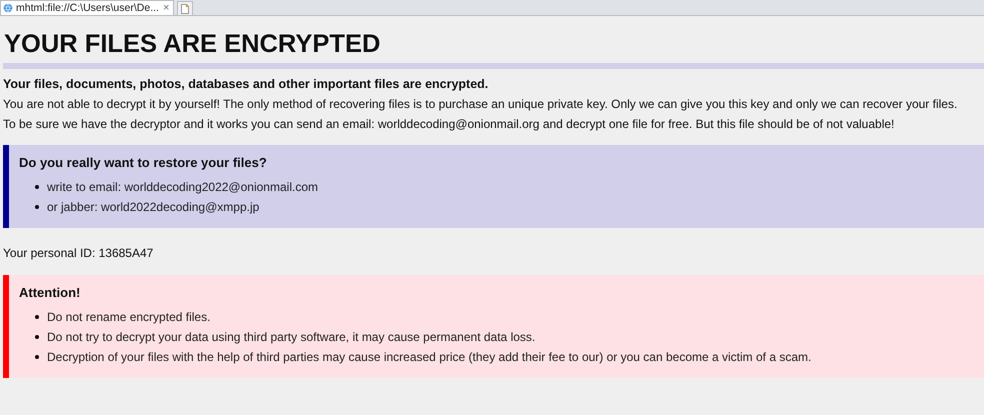 This screenshot has width=984, height=415. I want to click on callout-title: Attention!, so click(49, 292).